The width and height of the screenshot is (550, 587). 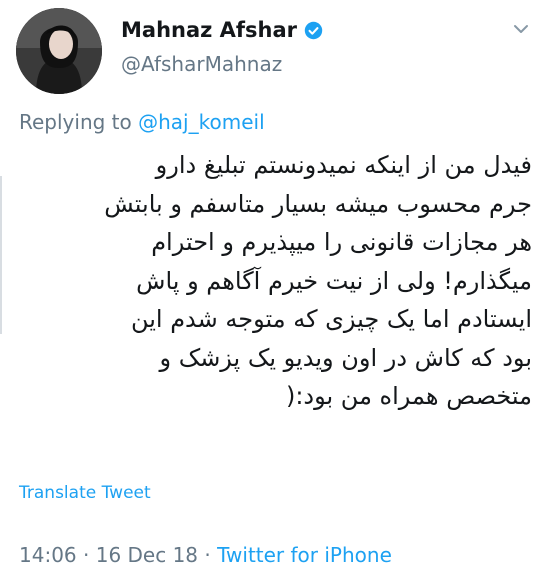 I want to click on chevron-down-icon, so click(x=521, y=29).